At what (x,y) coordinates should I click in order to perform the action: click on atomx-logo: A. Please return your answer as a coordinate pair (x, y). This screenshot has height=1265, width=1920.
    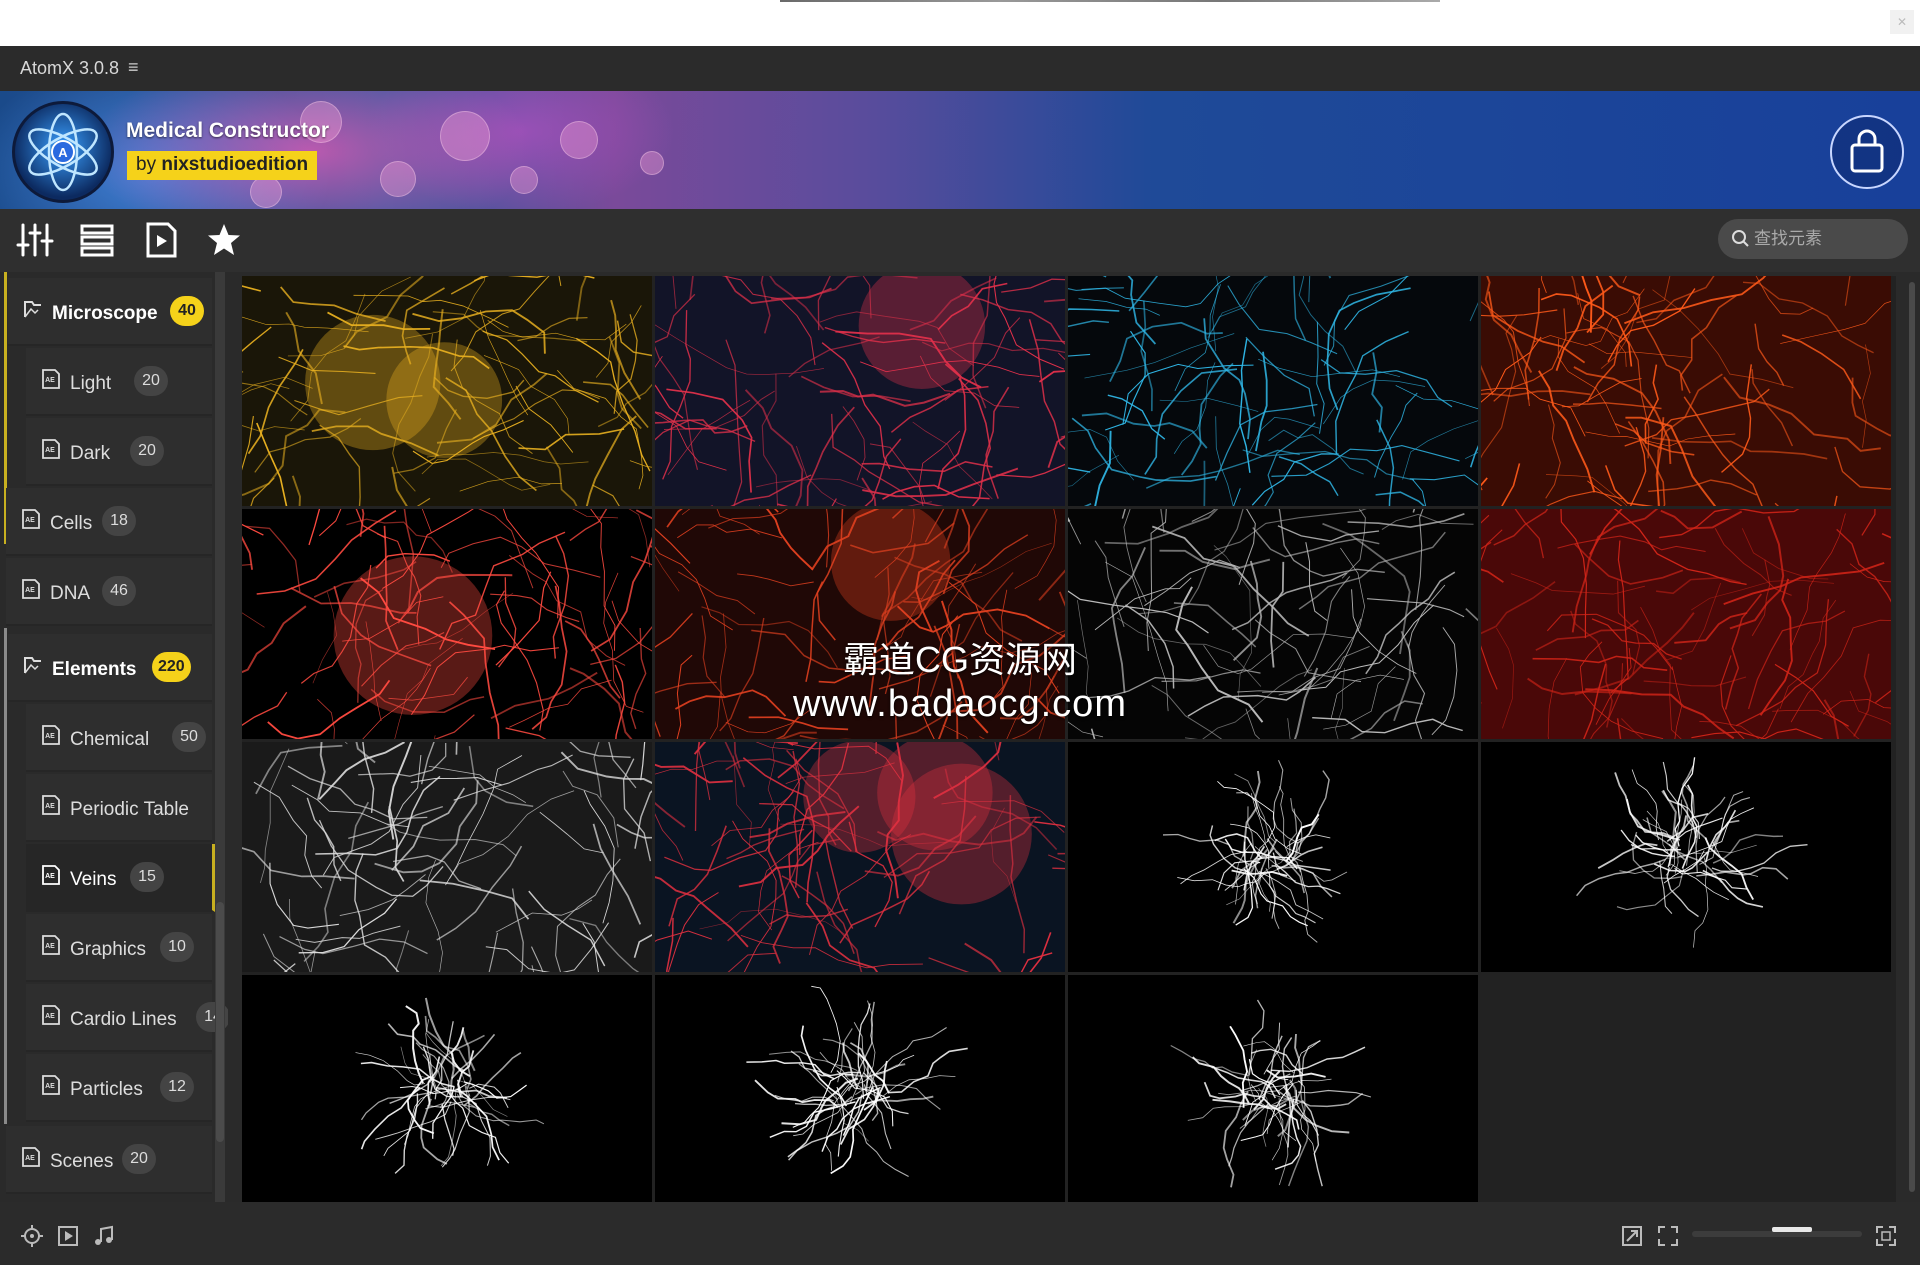
    Looking at the image, I should click on (63, 152).